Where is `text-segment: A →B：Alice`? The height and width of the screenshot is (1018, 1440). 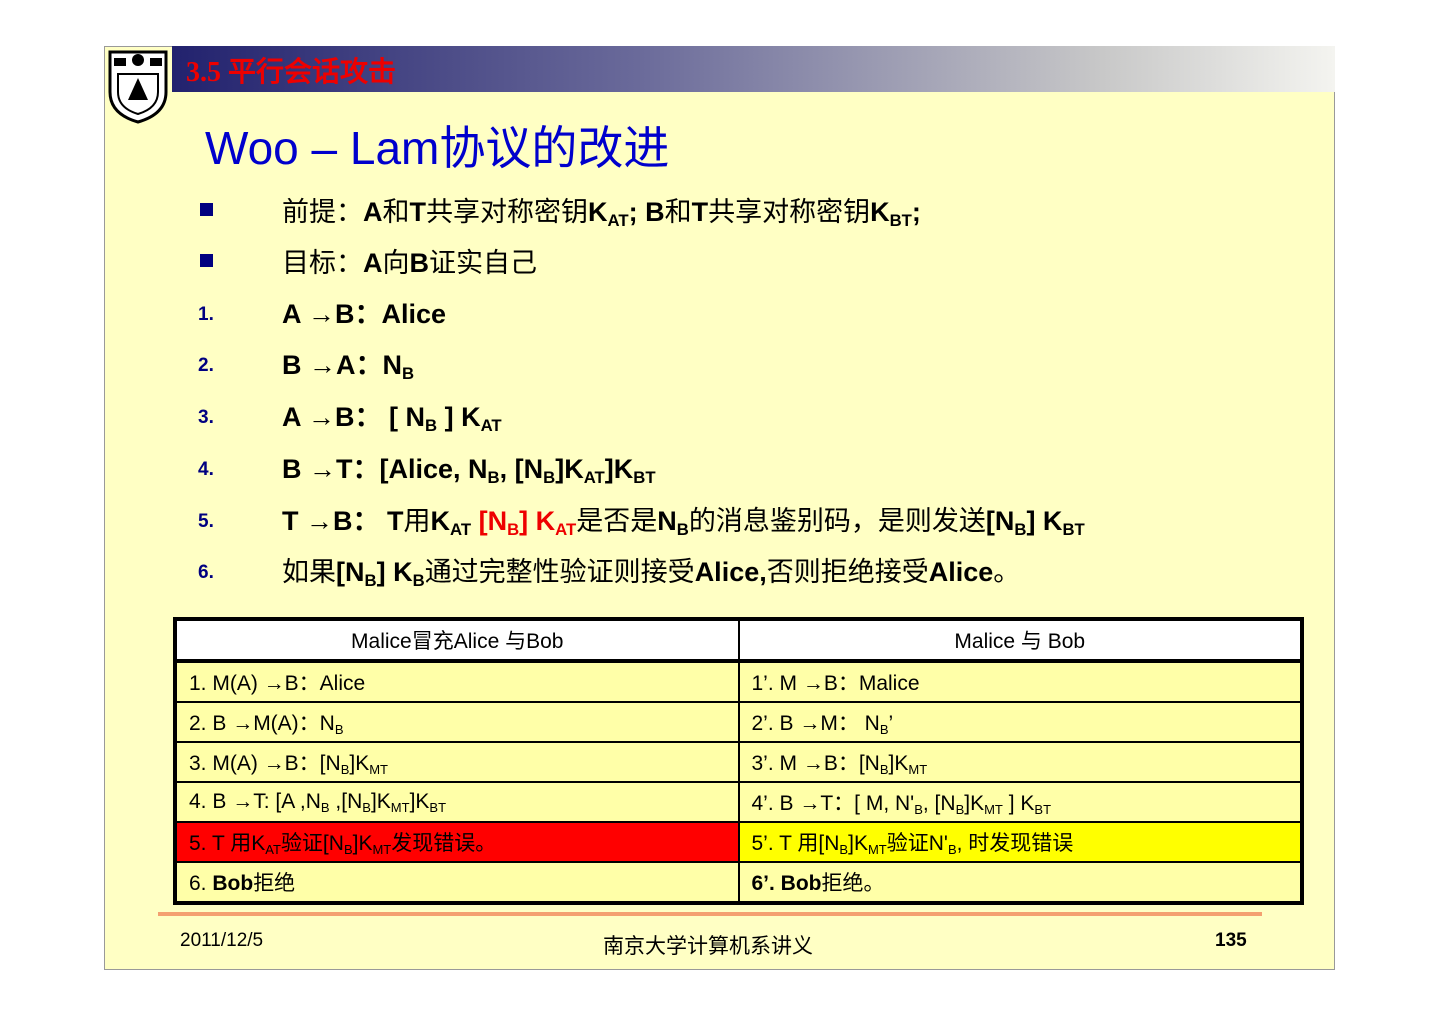
text-segment: A →B：Alice is located at coordinates (364, 314).